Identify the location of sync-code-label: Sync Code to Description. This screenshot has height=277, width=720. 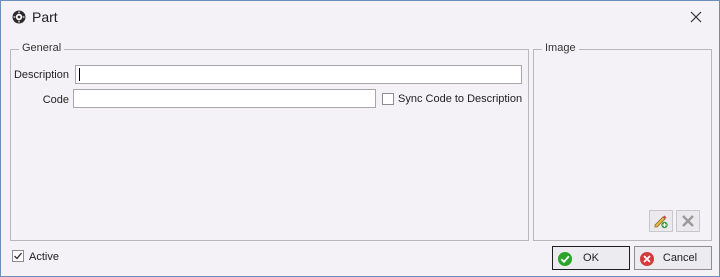
(460, 99).